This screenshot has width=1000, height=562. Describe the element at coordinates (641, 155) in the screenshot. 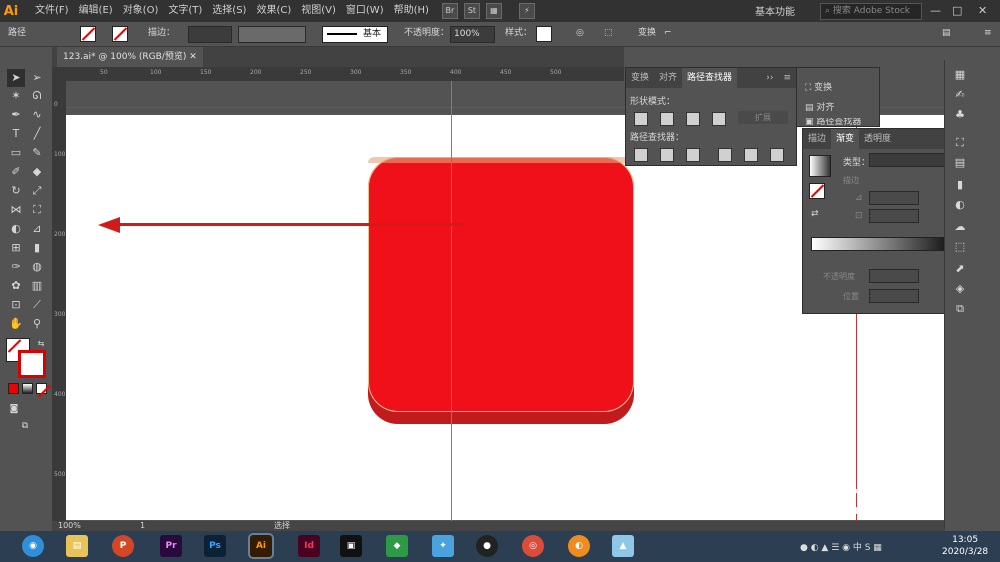

I see `divide-button` at that location.